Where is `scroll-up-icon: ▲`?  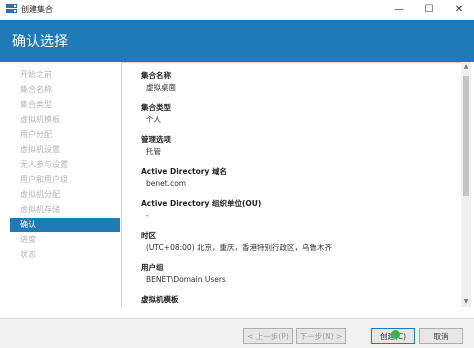
scroll-up-icon: ▲ is located at coordinates (466, 67).